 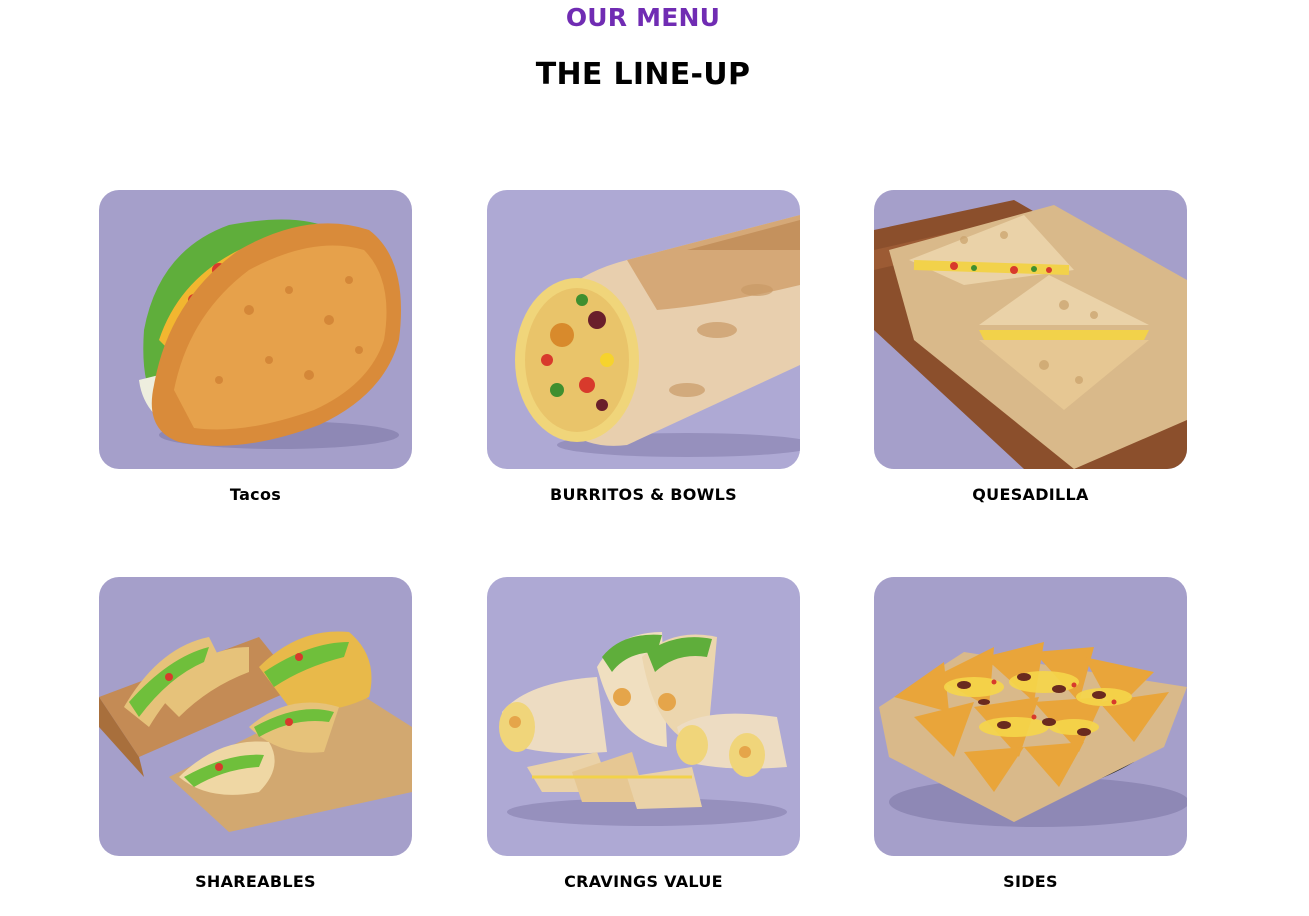 I want to click on menu-card-cravings-value: CRAVINGS VALUE, so click(x=643, y=734).